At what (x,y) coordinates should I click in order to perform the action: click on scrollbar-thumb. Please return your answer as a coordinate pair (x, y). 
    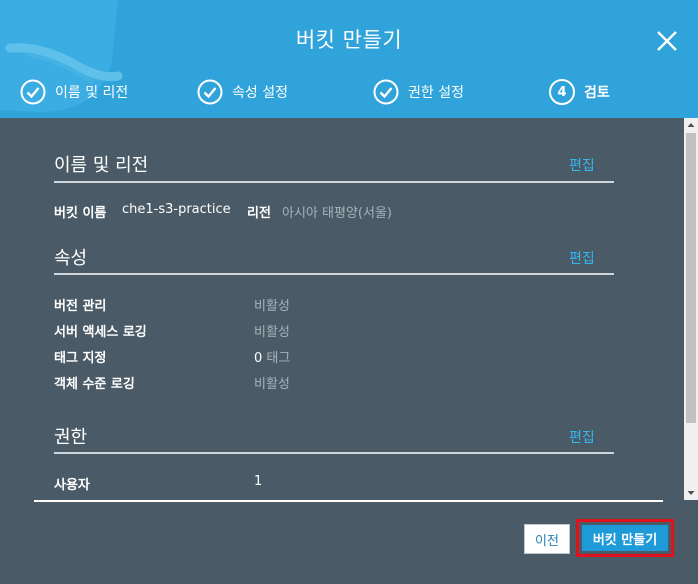
    Looking at the image, I should click on (691, 278).